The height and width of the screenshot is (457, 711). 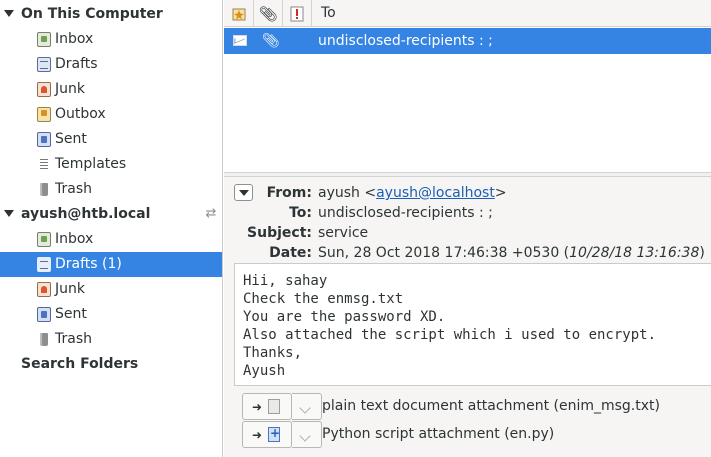 I want to click on column-attachment: 📎︎, so click(x=268, y=13).